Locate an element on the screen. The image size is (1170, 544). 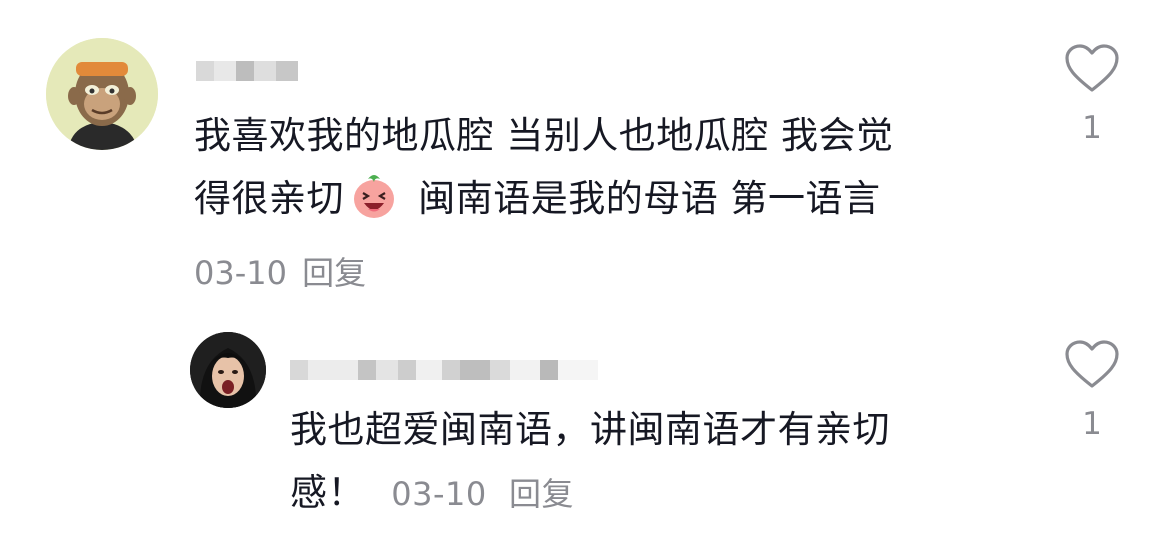
comment-meta: 03-10 回复 is located at coordinates (280, 271).